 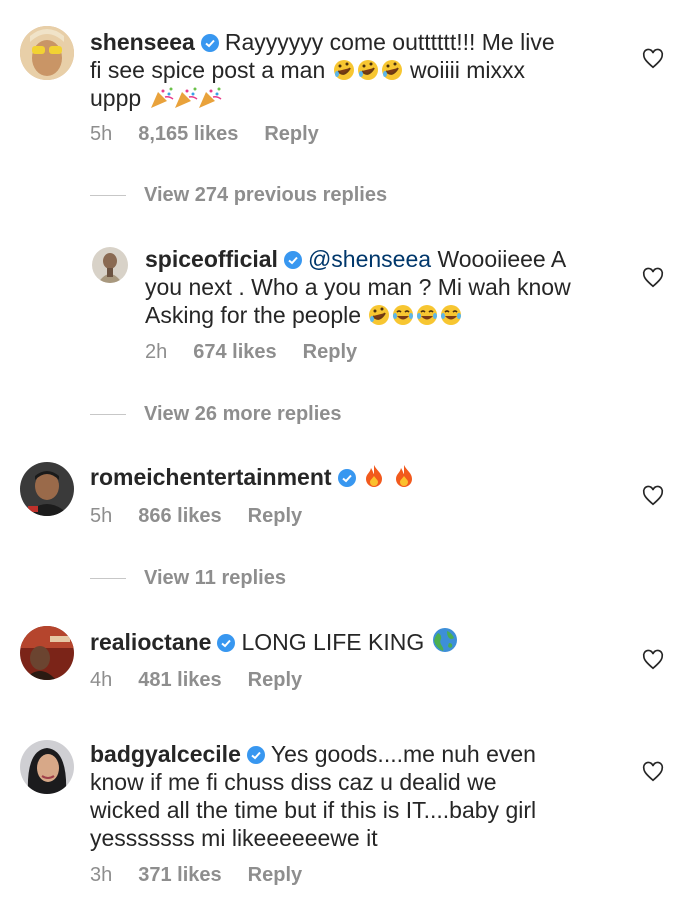 I want to click on comment-text: realioctane LONG LIFE KING, so click(x=350, y=641).